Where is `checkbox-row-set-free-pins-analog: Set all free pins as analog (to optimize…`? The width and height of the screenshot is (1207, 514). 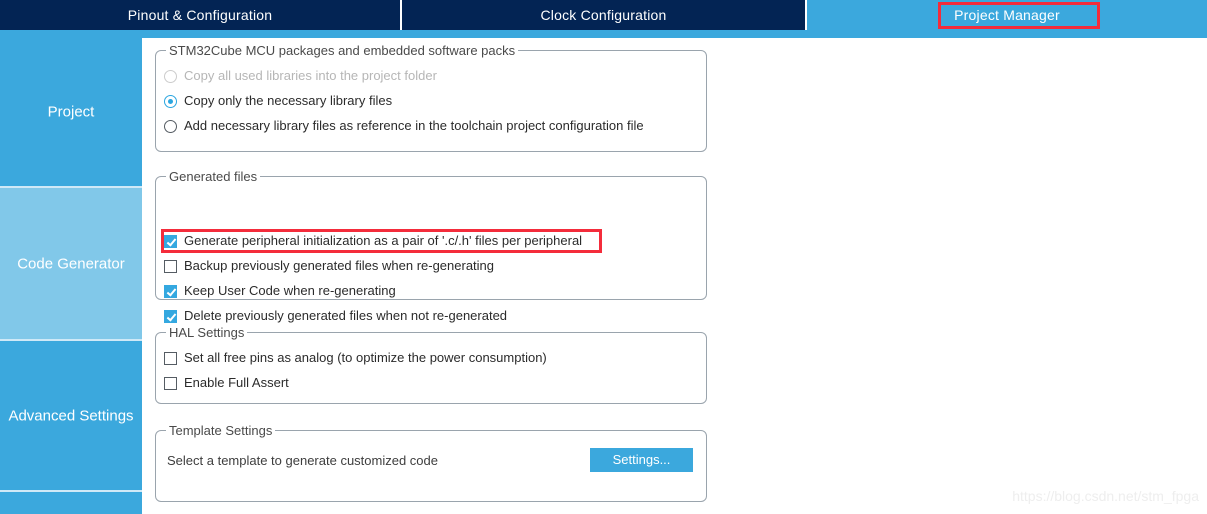 checkbox-row-set-free-pins-analog: Set all free pins as analog (to optimize… is located at coordinates (355, 358).